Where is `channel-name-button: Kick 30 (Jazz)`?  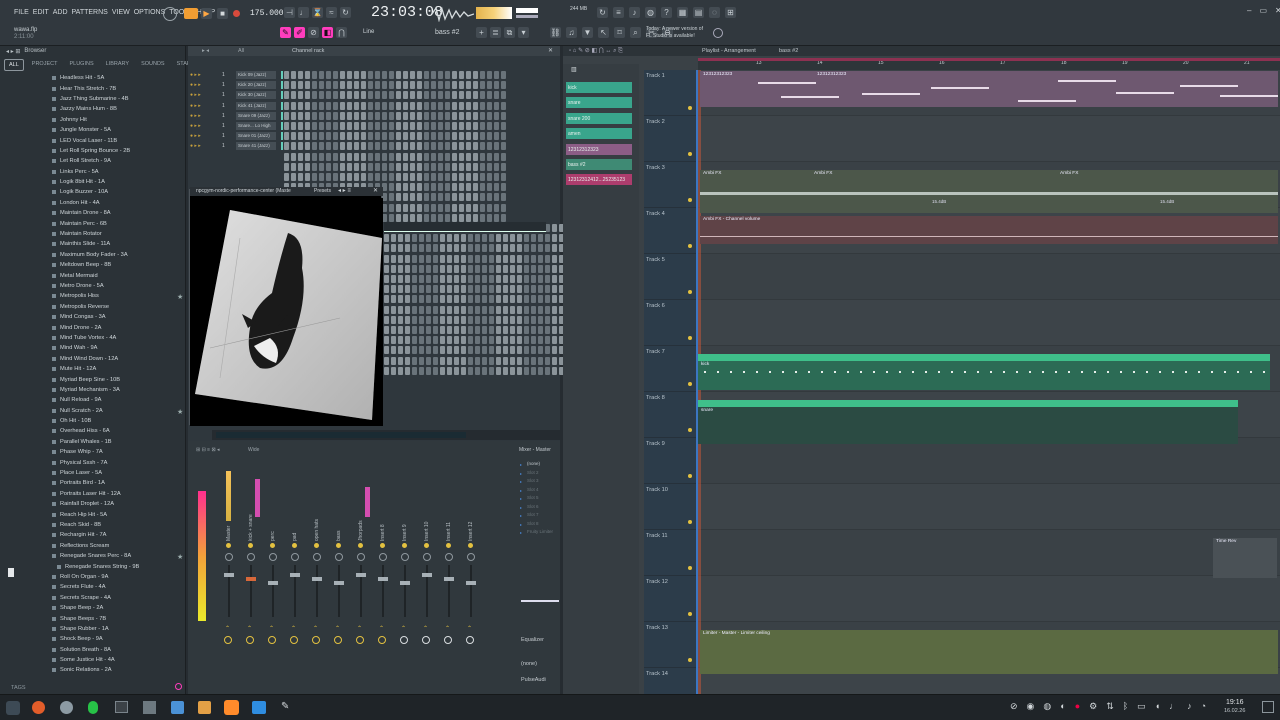
channel-name-button: Kick 30 (Jazz) is located at coordinates (256, 95).